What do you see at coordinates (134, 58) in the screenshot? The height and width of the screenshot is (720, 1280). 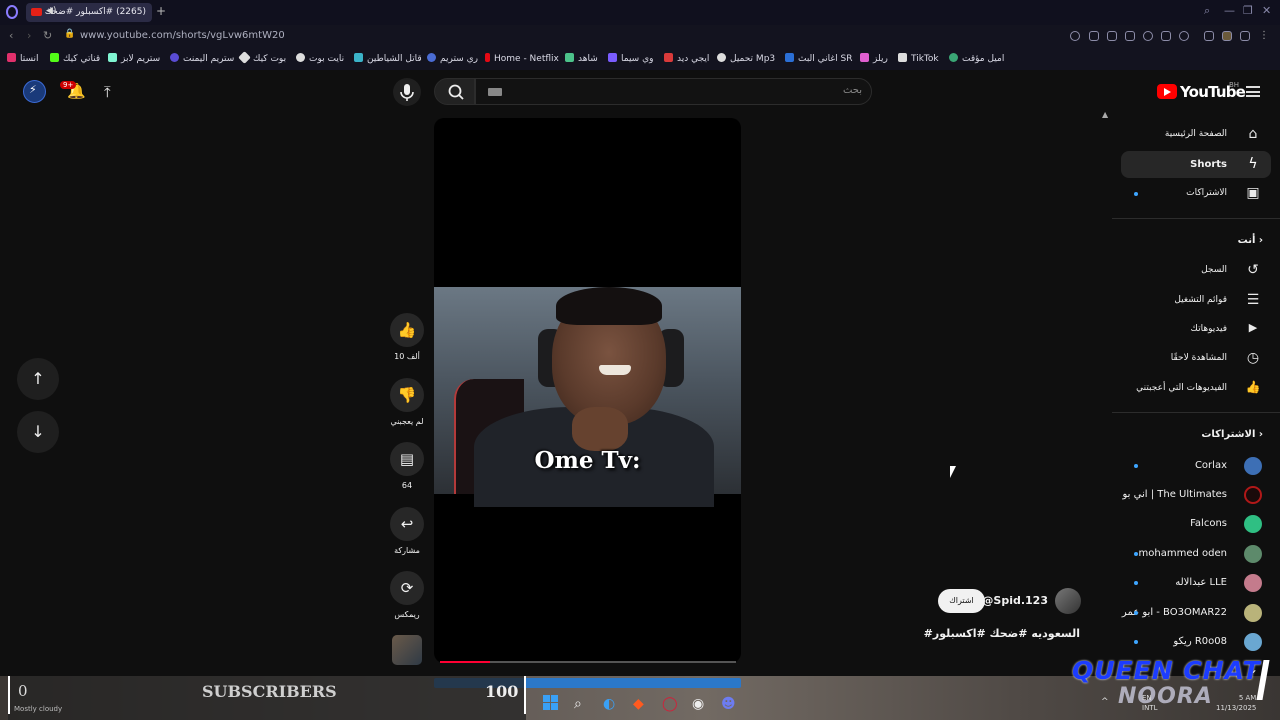 I see `bookmark-item: ستريم لابز` at bounding box center [134, 58].